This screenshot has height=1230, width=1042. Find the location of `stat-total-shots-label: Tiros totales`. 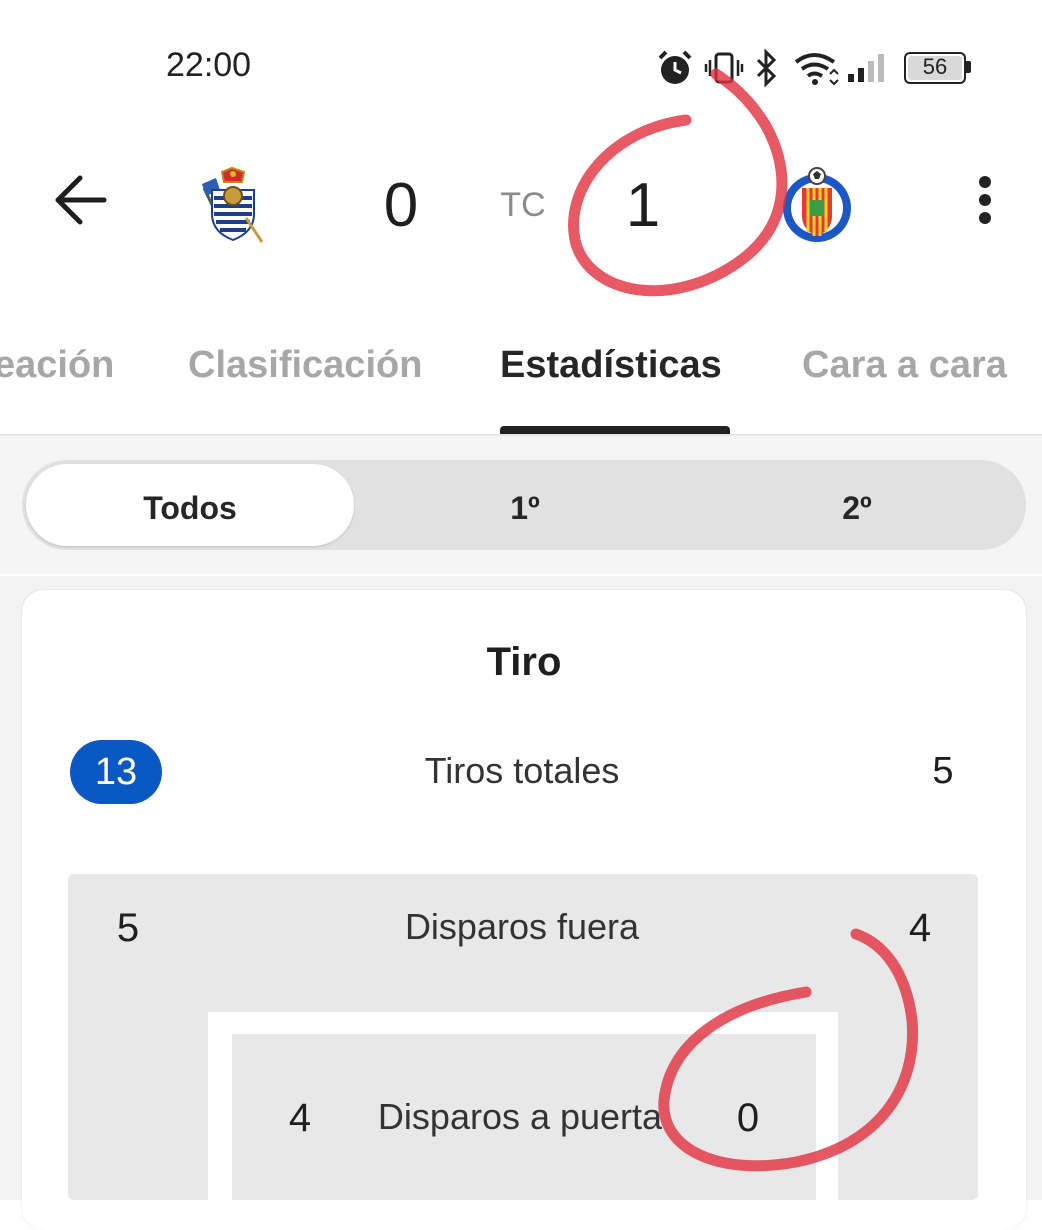

stat-total-shots-label: Tiros totales is located at coordinates (522, 770).